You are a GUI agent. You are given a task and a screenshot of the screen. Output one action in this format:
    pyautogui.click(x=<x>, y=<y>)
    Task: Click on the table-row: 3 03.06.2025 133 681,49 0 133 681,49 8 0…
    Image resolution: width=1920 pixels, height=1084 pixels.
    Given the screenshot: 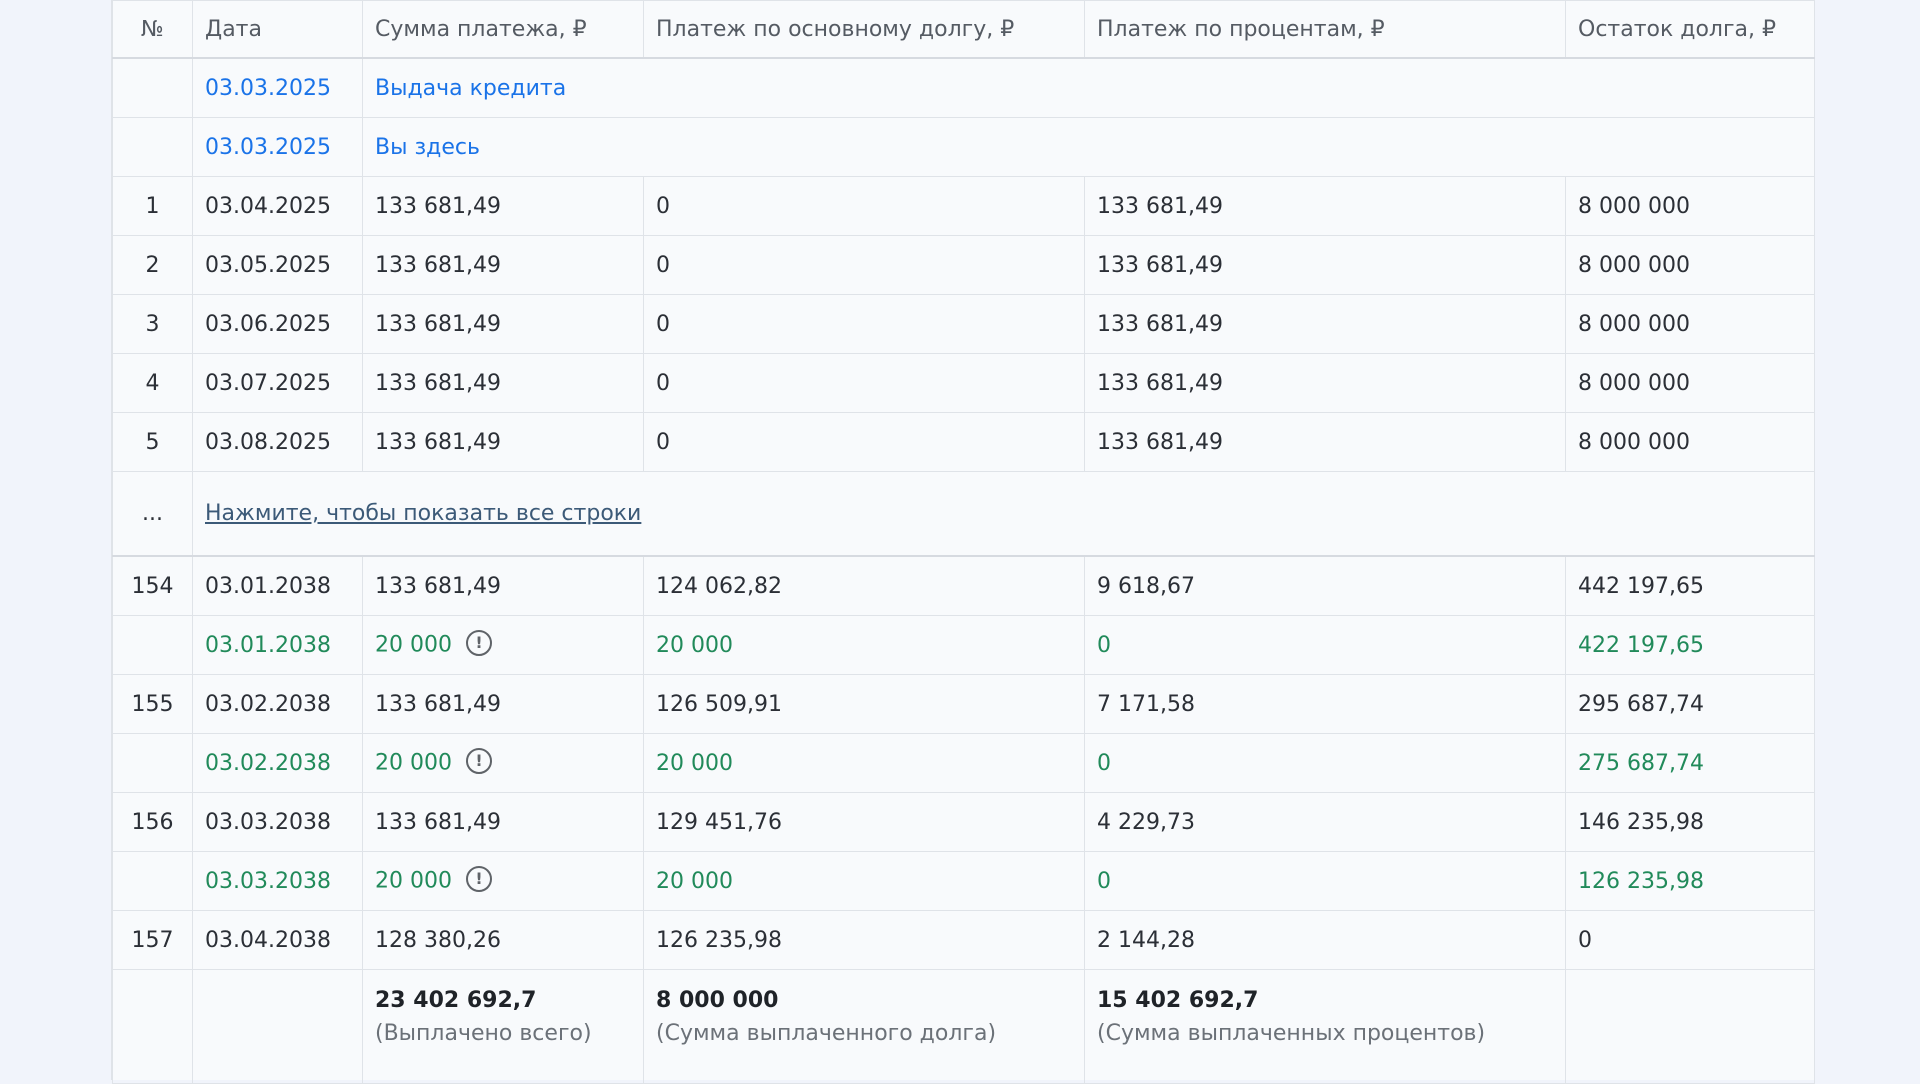 What is the action you would take?
    pyautogui.click(x=963, y=324)
    